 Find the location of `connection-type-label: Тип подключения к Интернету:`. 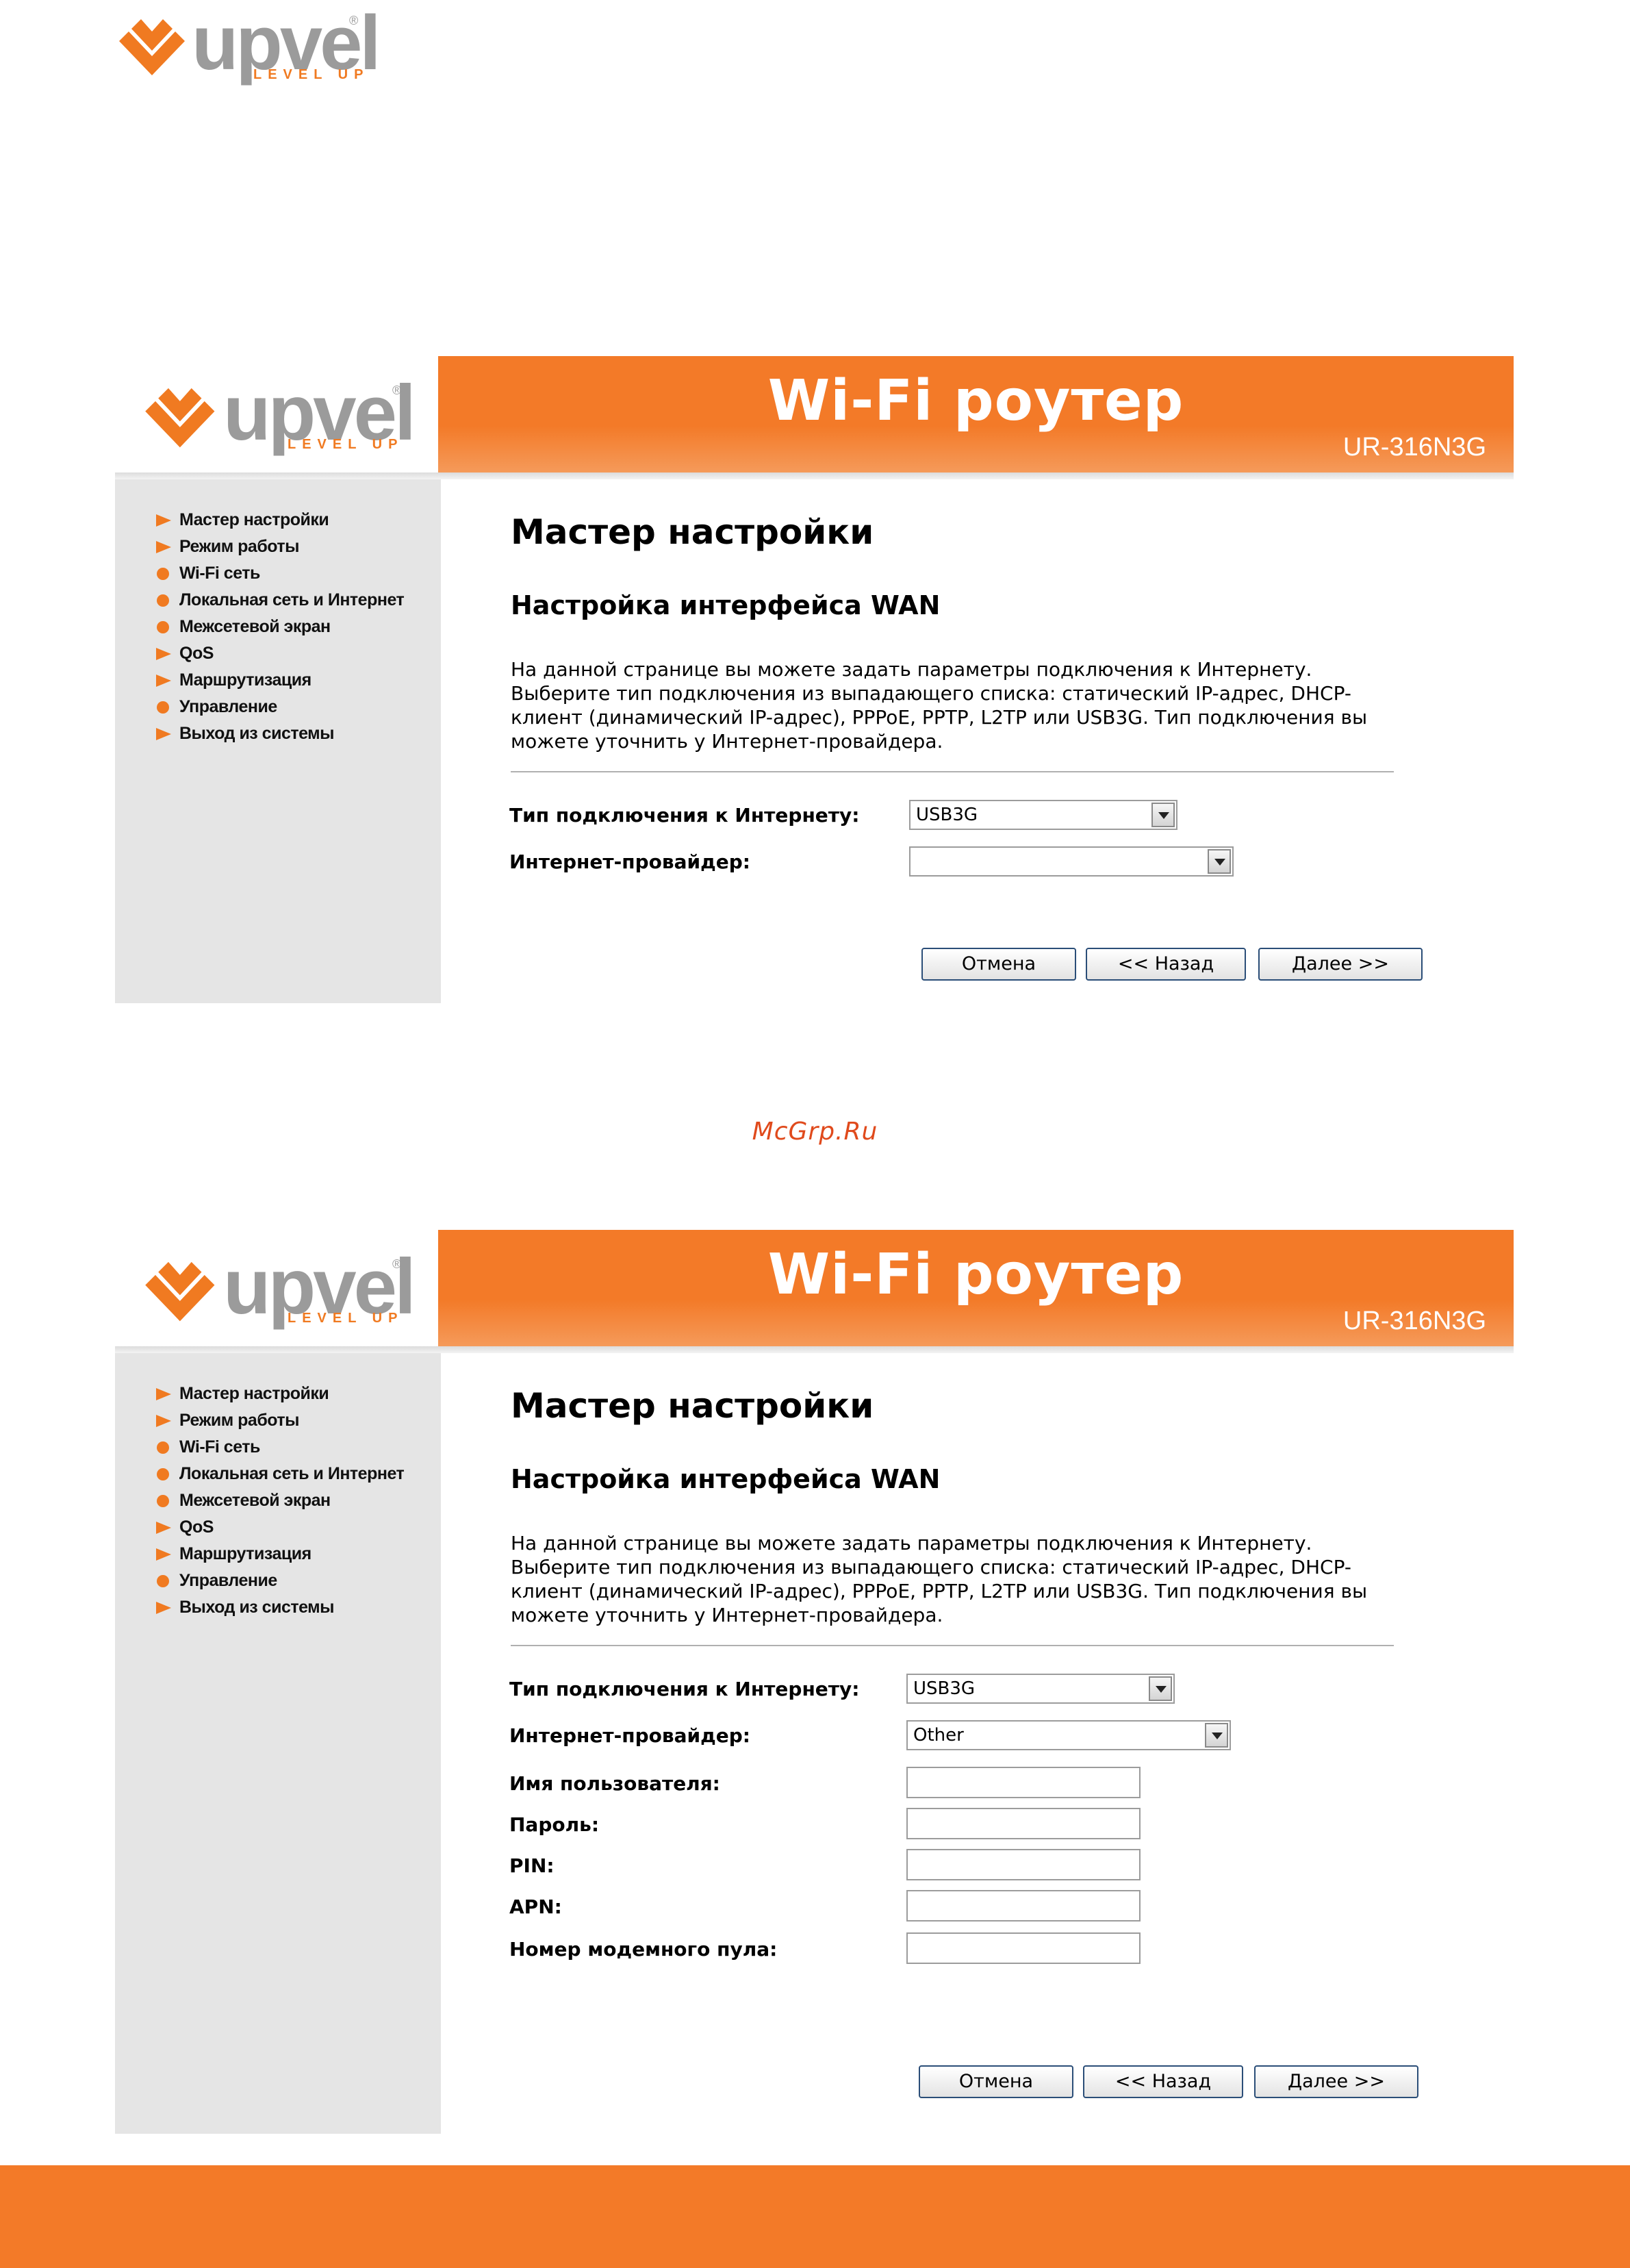

connection-type-label: Тип подключения к Интернету: is located at coordinates (684, 1689).